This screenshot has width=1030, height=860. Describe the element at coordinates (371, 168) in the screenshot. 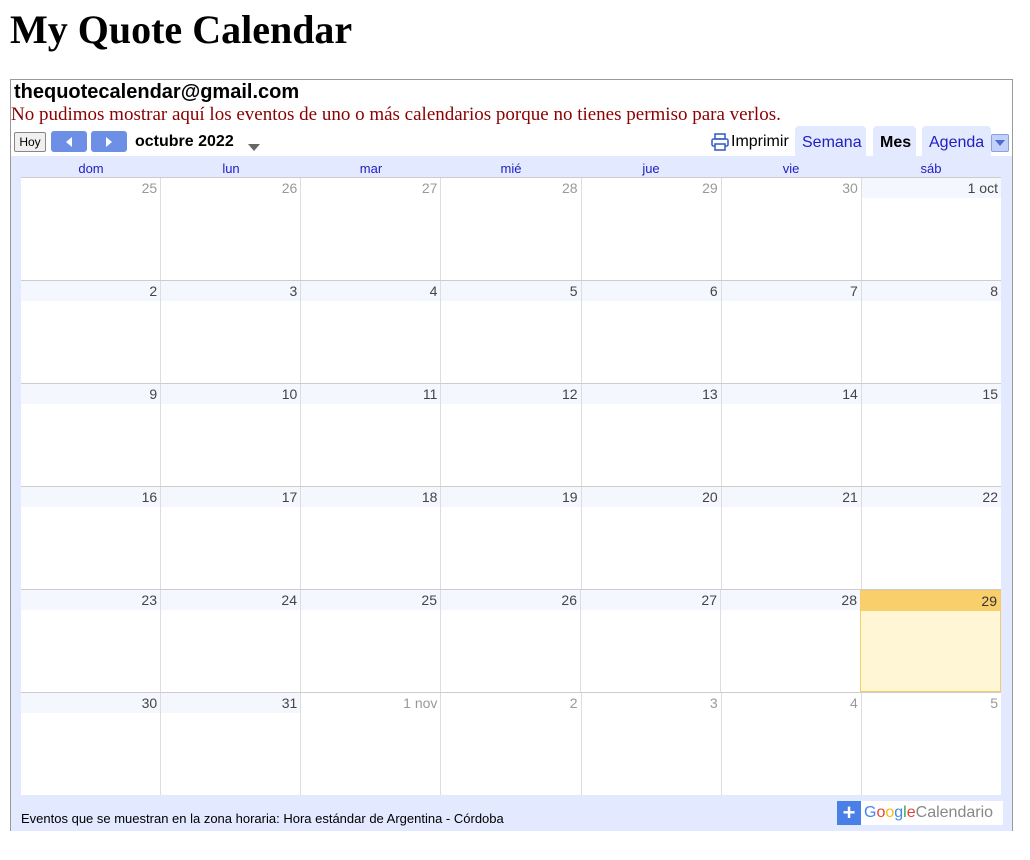

I see `day-of-week-label: mar` at that location.